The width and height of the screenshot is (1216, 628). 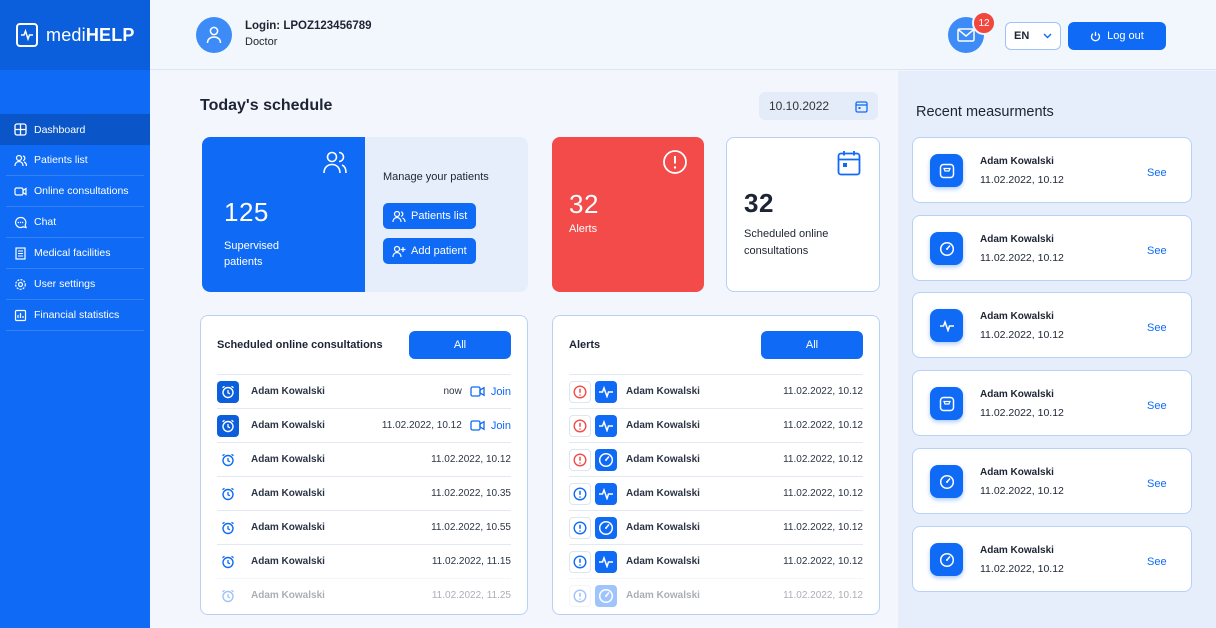 What do you see at coordinates (818, 106) in the screenshot?
I see `date-picker: 10.10.2022` at bounding box center [818, 106].